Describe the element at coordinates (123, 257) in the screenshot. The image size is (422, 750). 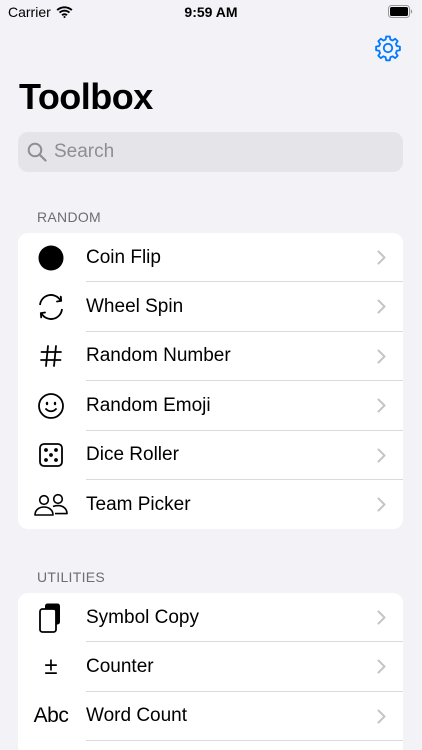
I see `list-item-label: Coin Flip` at that location.